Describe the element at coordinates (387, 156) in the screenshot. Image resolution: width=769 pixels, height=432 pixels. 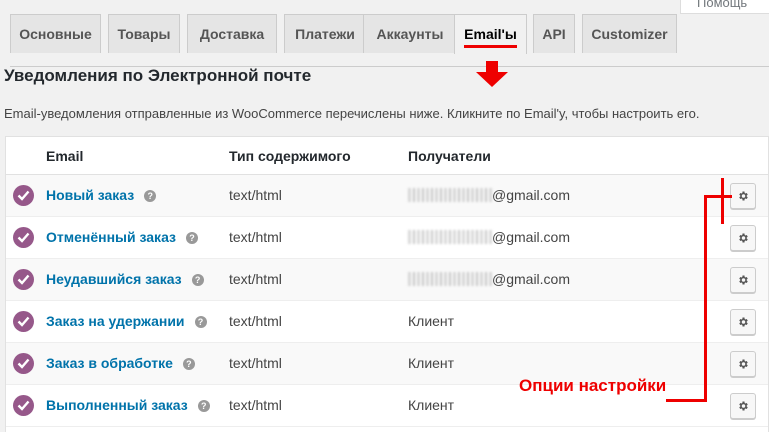
I see `table-header: Email Тип содержимого Получатели` at that location.